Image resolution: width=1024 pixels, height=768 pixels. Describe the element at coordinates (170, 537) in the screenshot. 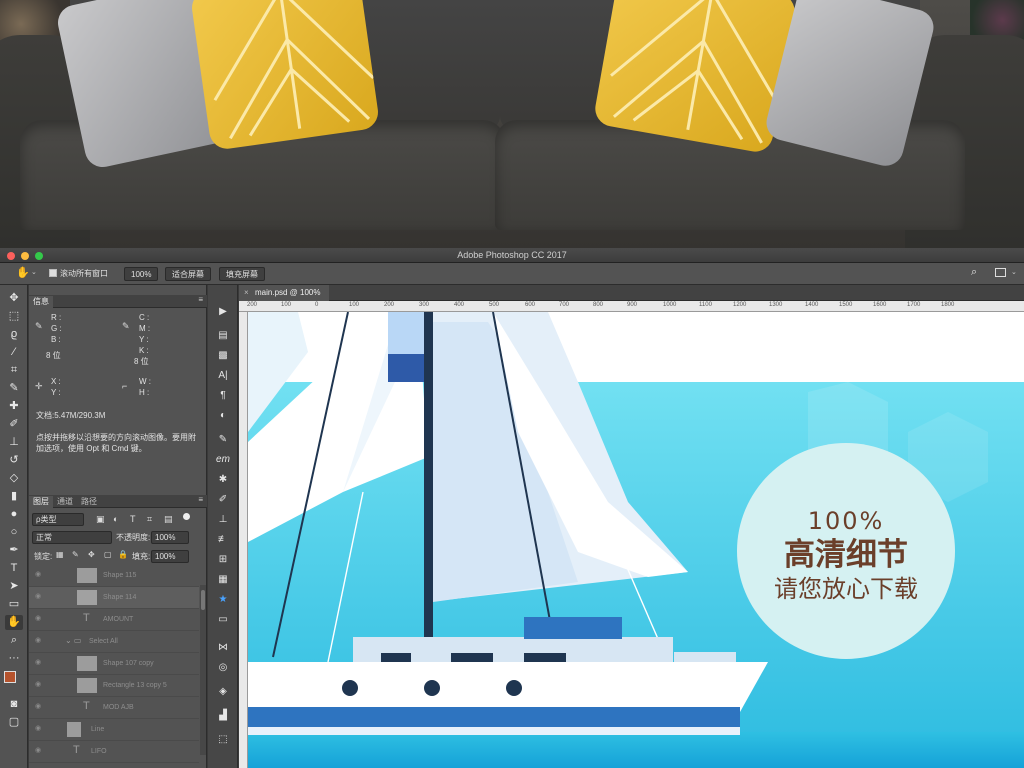

I see `opacity-input: 100%` at that location.